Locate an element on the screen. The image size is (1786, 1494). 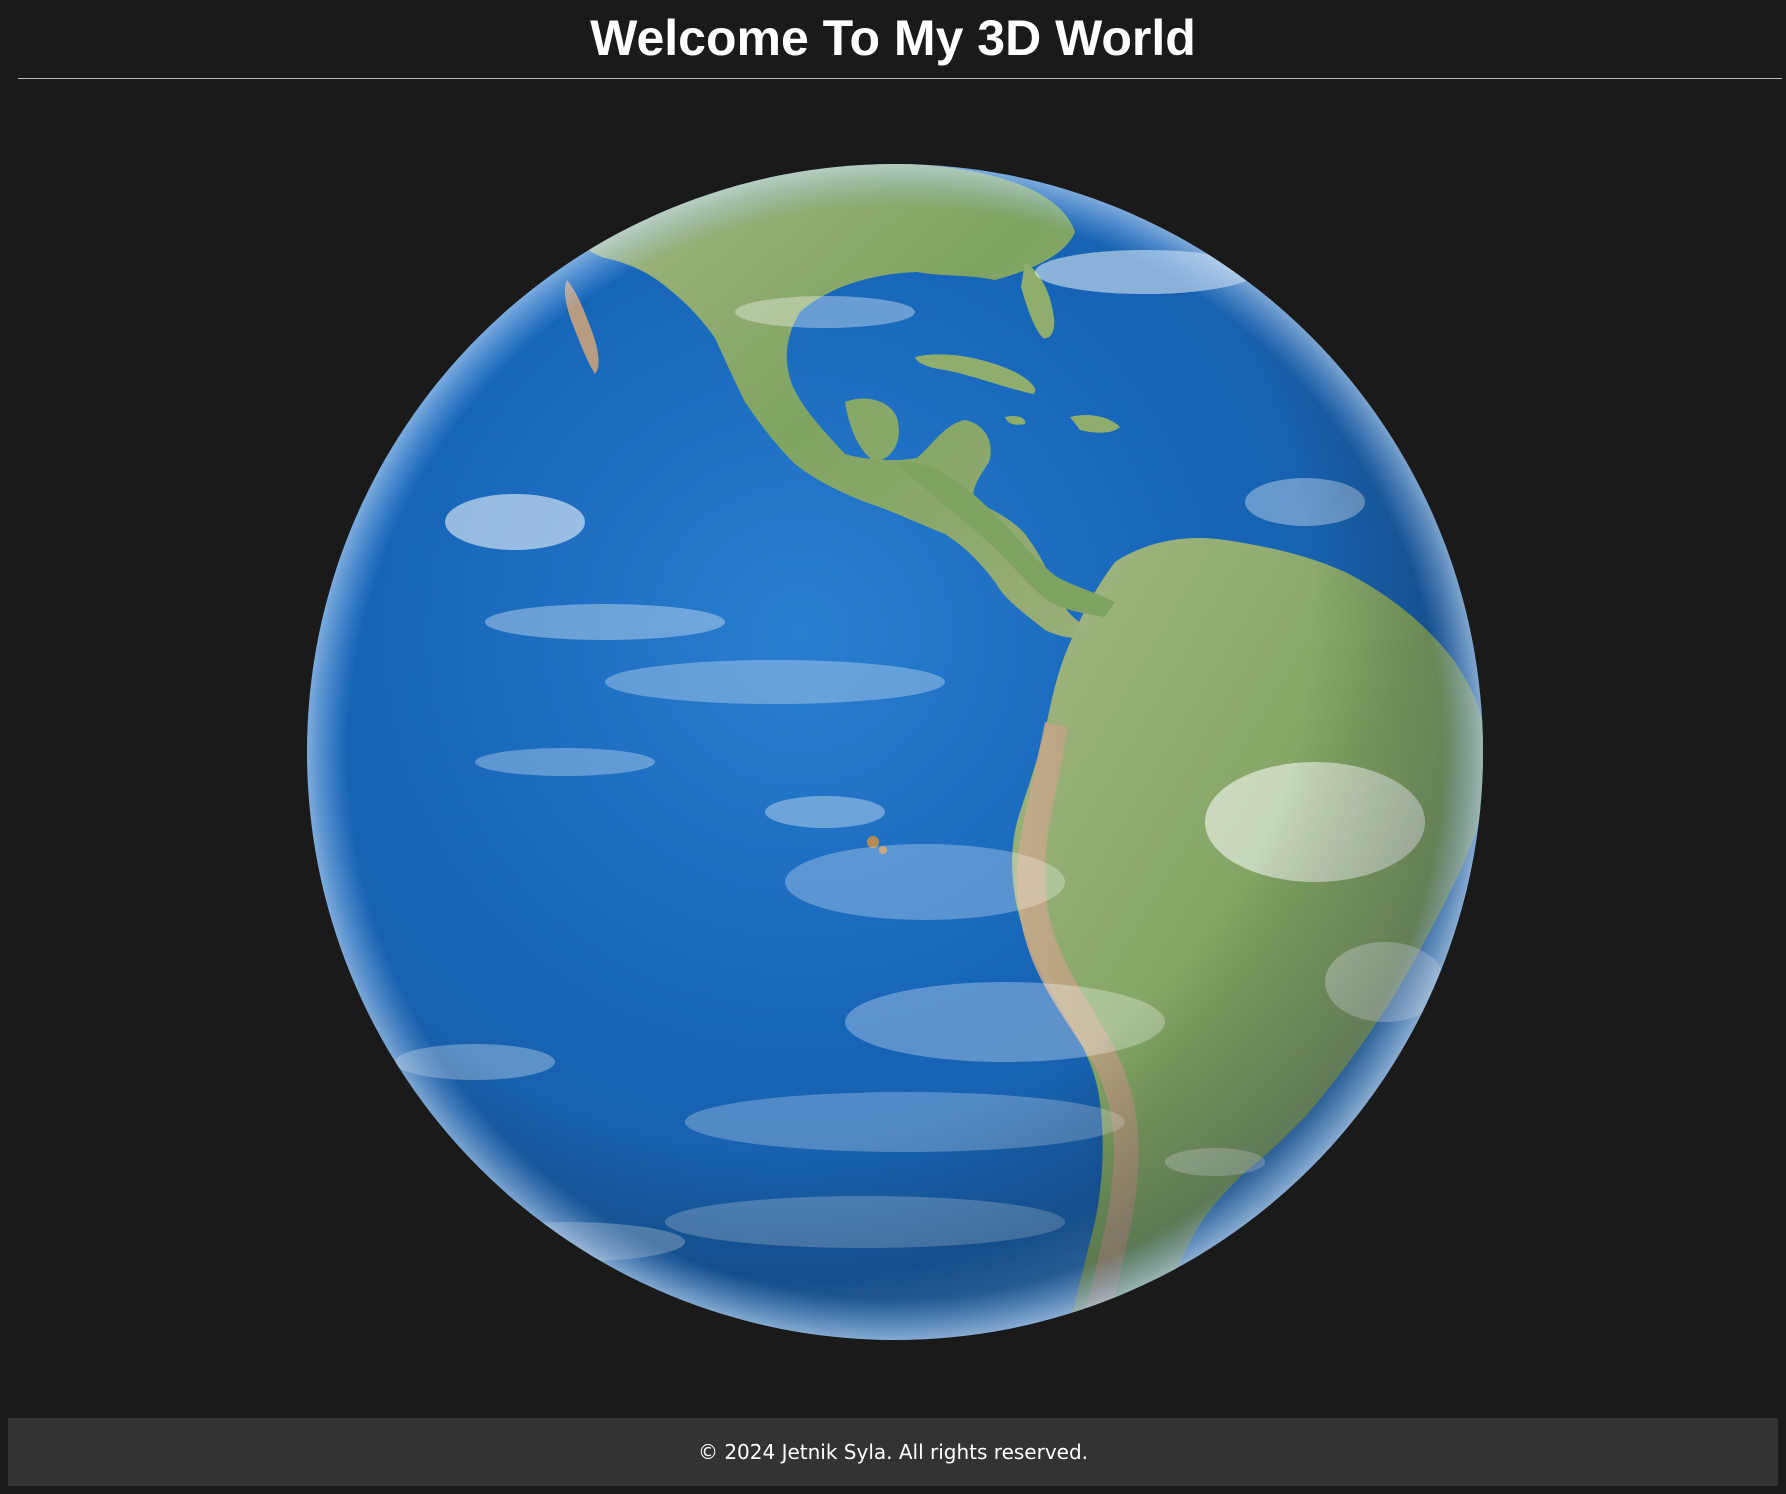
page-title: Welcome To My 3D World is located at coordinates (893, 38).